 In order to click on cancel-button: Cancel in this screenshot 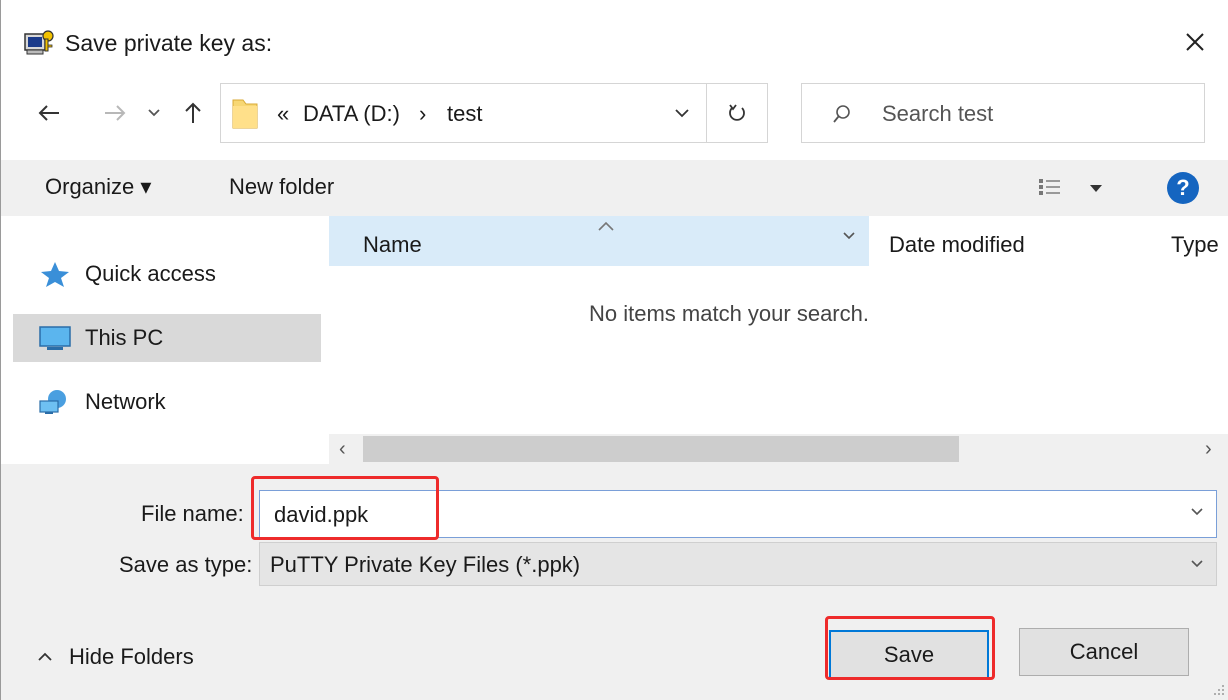, I will do `click(1104, 652)`.